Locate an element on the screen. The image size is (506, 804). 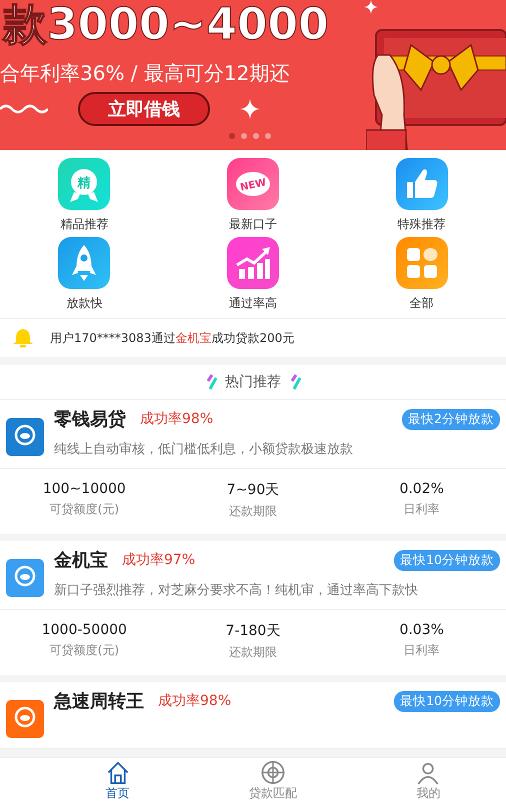
category-label: 精品推荐 is located at coordinates (84, 224).